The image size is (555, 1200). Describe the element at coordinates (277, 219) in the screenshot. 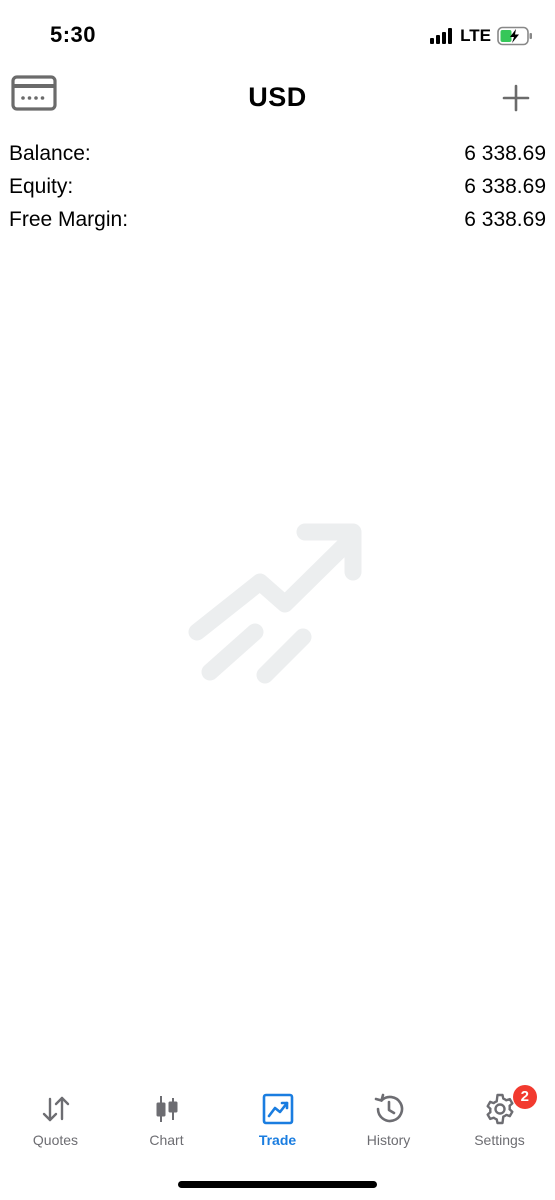

I see `free-margin-row: Free Margin: 6 338.69` at that location.